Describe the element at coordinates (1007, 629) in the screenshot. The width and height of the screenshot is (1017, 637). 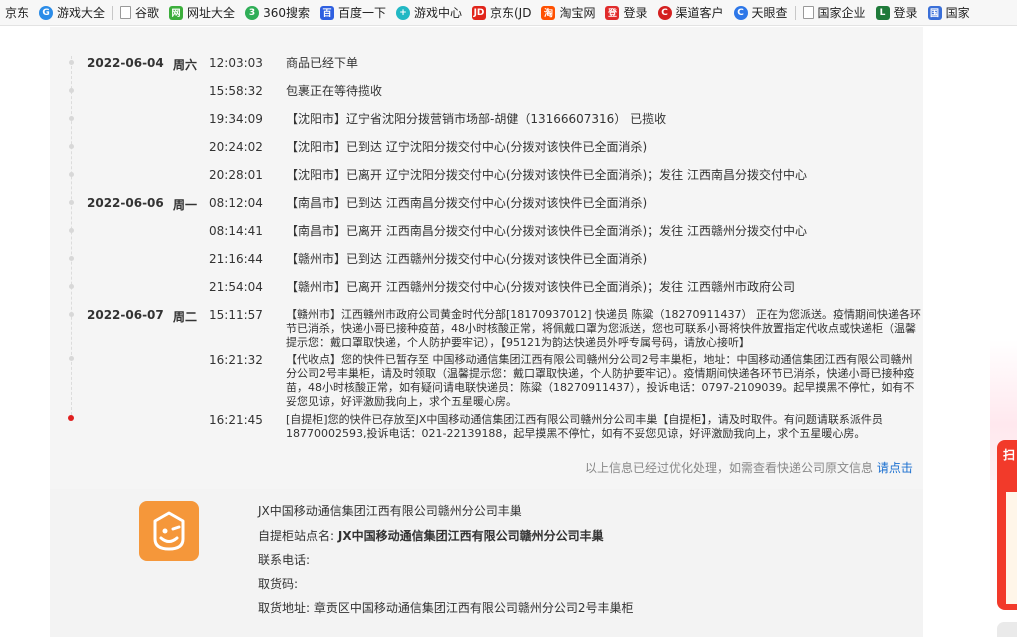
I see `side-tab` at that location.